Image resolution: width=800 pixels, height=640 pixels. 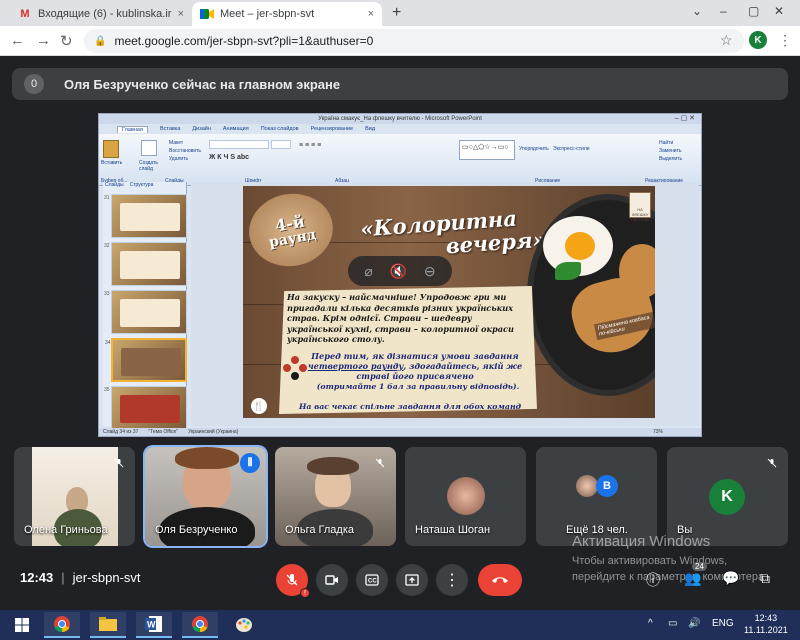 What do you see at coordinates (62, 625) in the screenshot?
I see `chrome-taskbar-icon` at bounding box center [62, 625].